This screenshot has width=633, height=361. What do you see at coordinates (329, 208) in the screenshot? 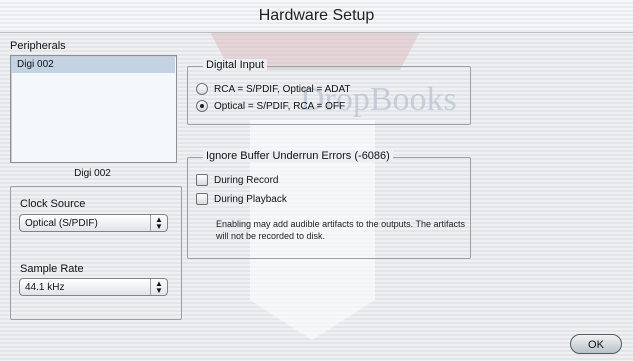
I see `buffer-errors-panel` at bounding box center [329, 208].